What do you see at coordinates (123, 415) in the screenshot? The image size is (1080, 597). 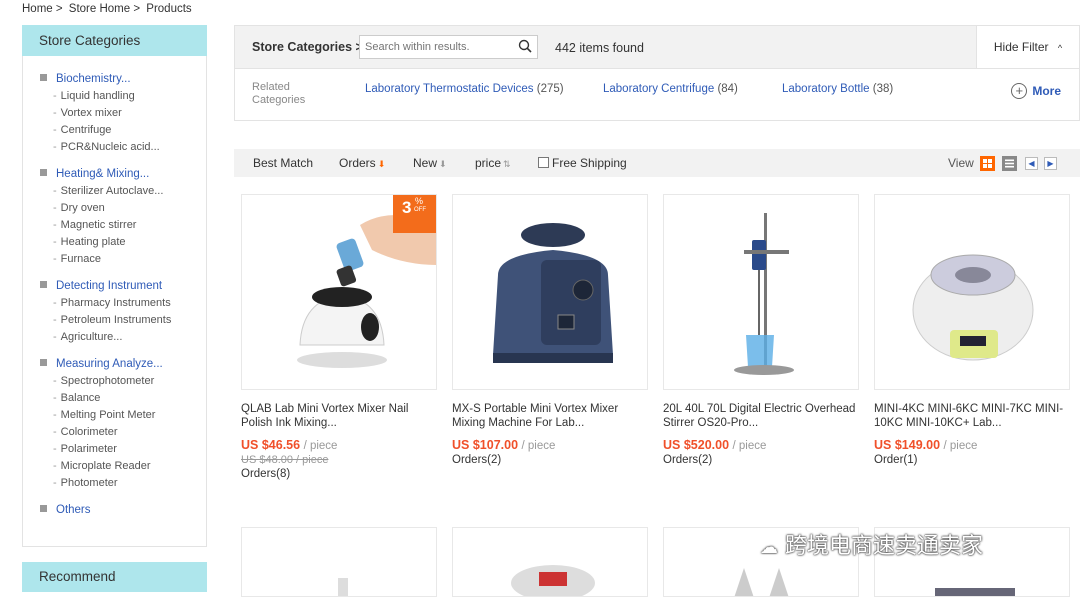 I see `category-sub-item: - Melting Point Meter` at bounding box center [123, 415].